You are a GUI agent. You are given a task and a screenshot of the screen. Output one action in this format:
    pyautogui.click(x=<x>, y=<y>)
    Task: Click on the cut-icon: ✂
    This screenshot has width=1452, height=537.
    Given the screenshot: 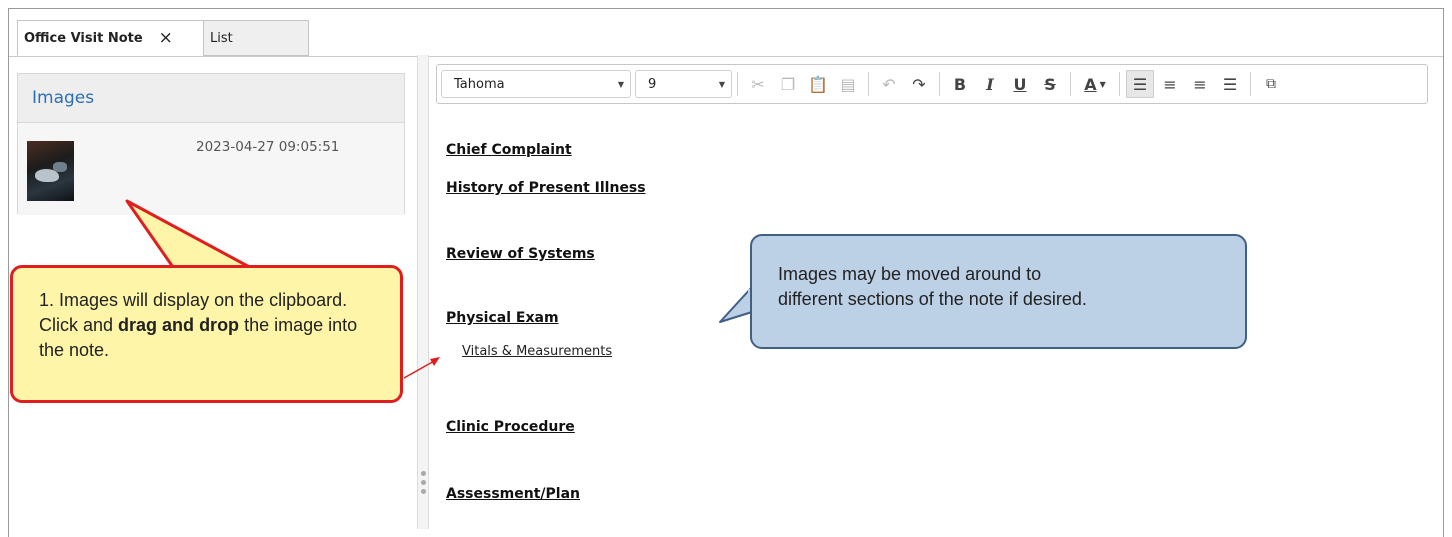 What is the action you would take?
    pyautogui.click(x=758, y=84)
    